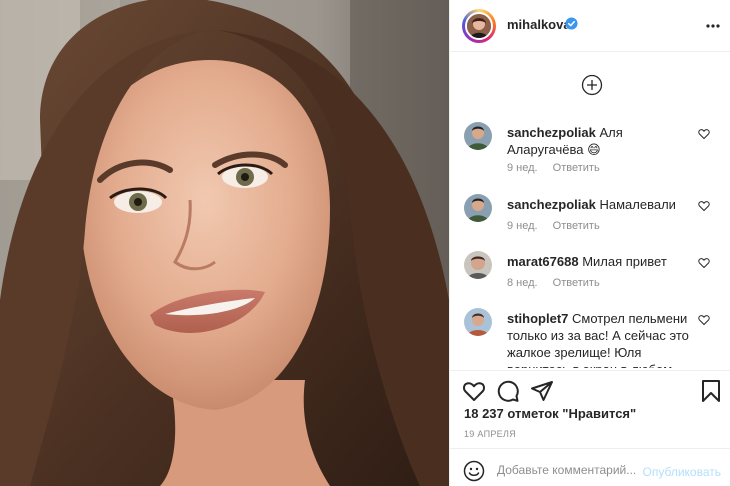 The image size is (730, 486). Describe the element at coordinates (590, 390) in the screenshot. I see `post-actions` at that location.